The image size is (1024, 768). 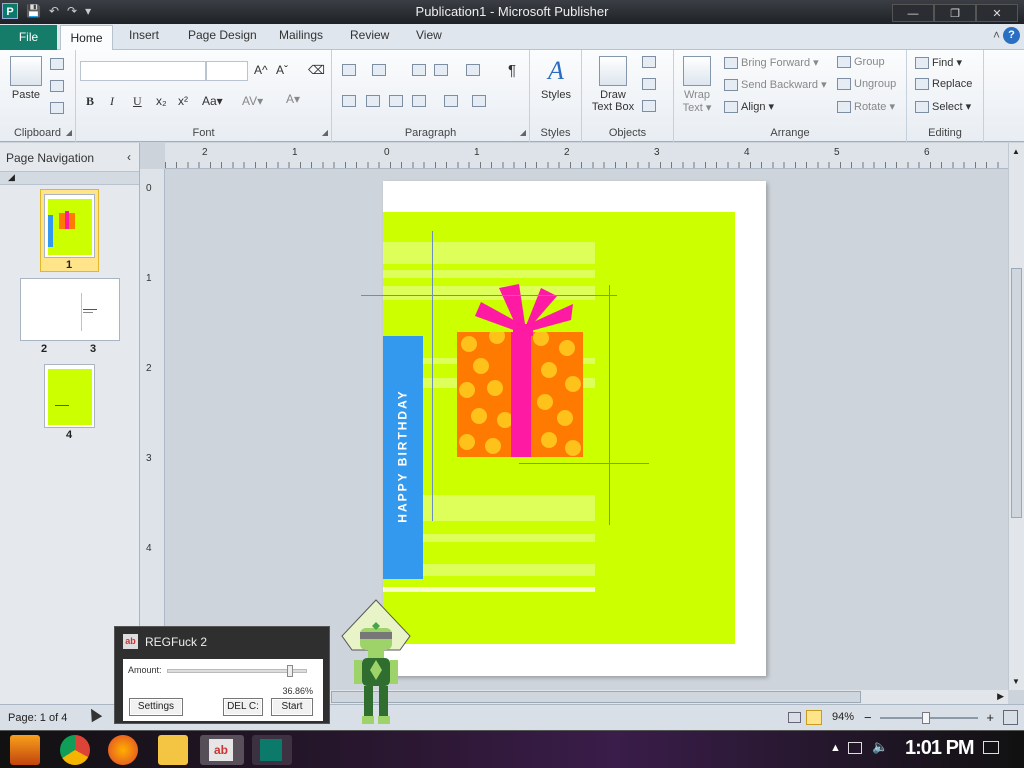 I want to click on italic-button: I, so click(x=112, y=101).